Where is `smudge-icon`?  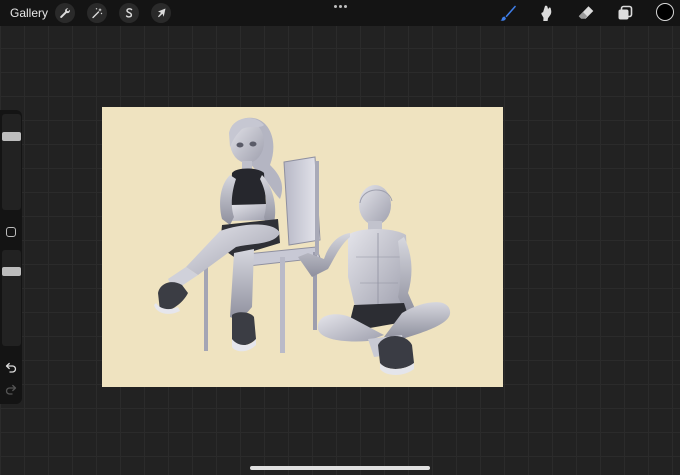 smudge-icon is located at coordinates (546, 13).